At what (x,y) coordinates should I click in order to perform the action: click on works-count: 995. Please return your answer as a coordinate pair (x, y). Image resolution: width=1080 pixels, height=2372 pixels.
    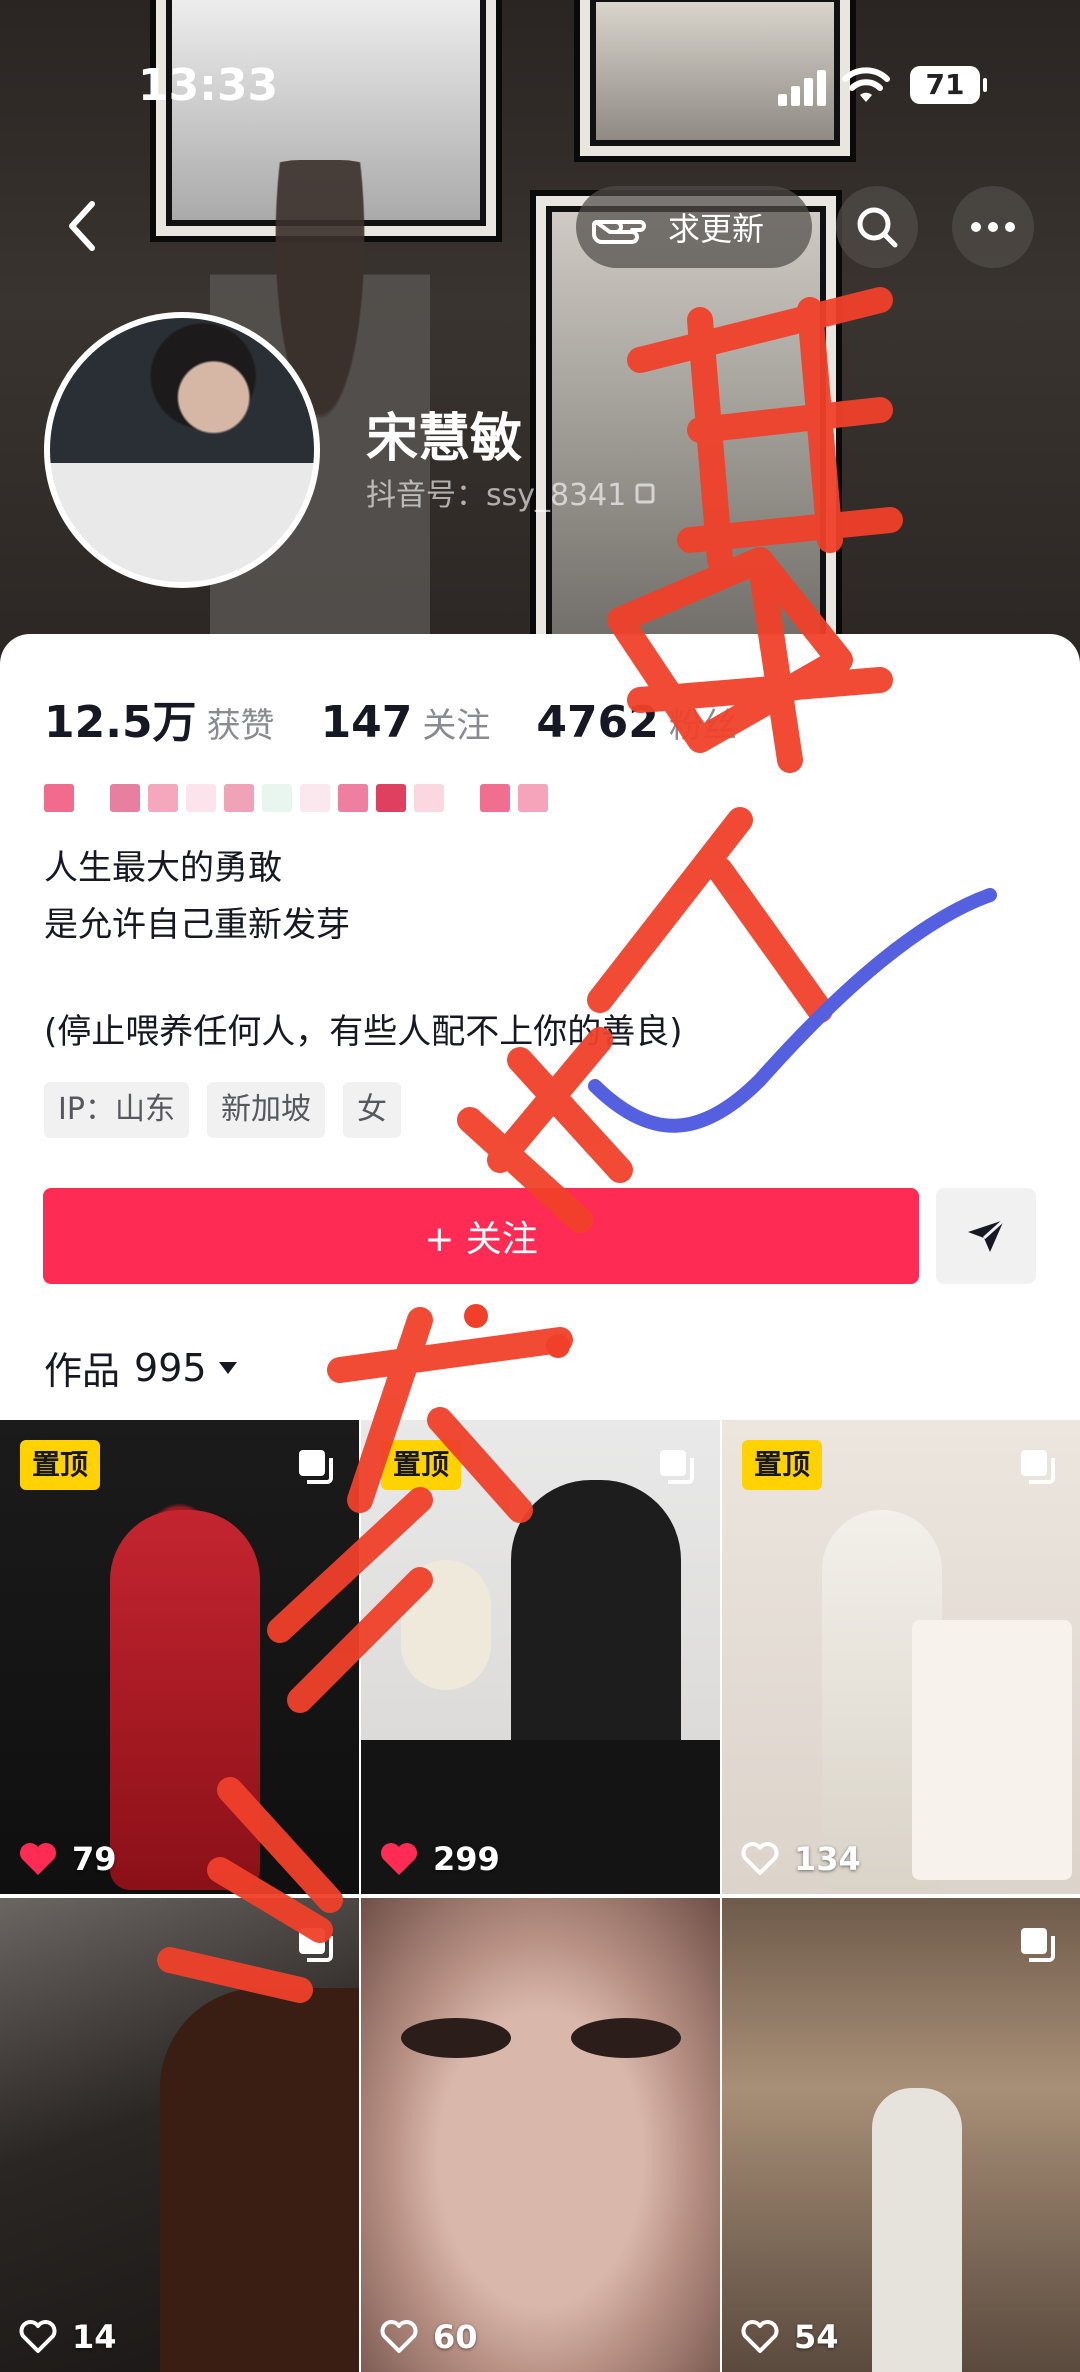
    Looking at the image, I should click on (170, 1367).